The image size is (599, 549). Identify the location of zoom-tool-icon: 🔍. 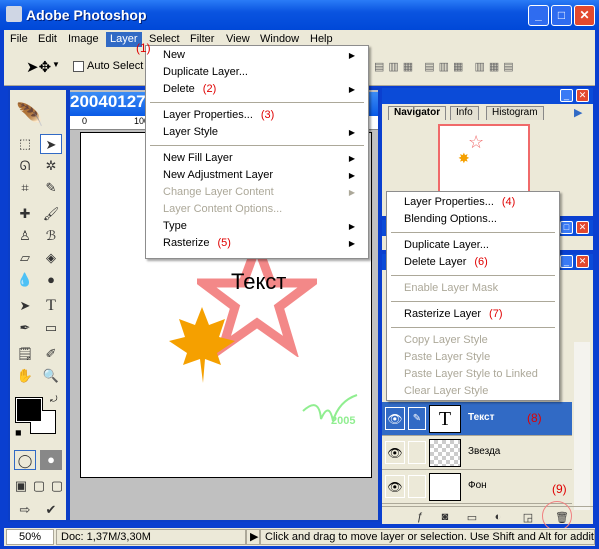
(51, 376).